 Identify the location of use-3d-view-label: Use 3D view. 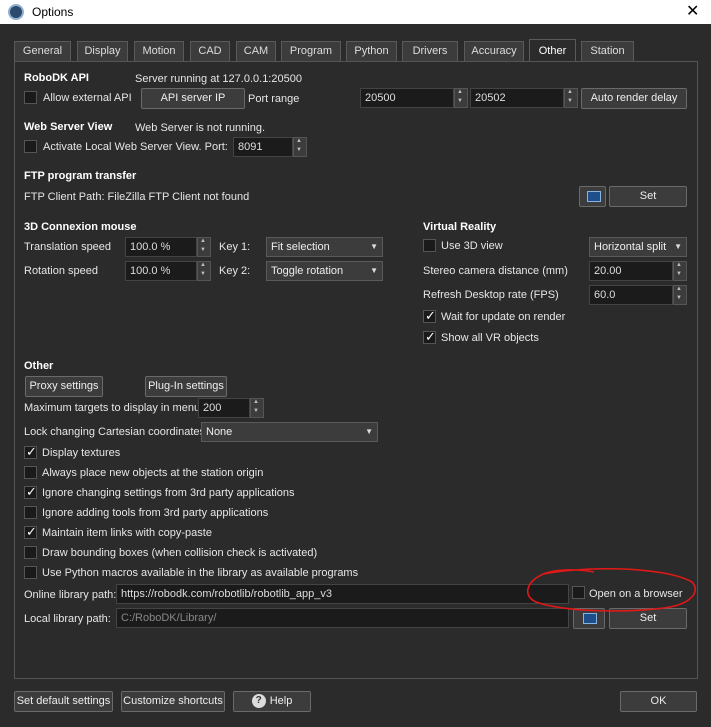
(472, 246).